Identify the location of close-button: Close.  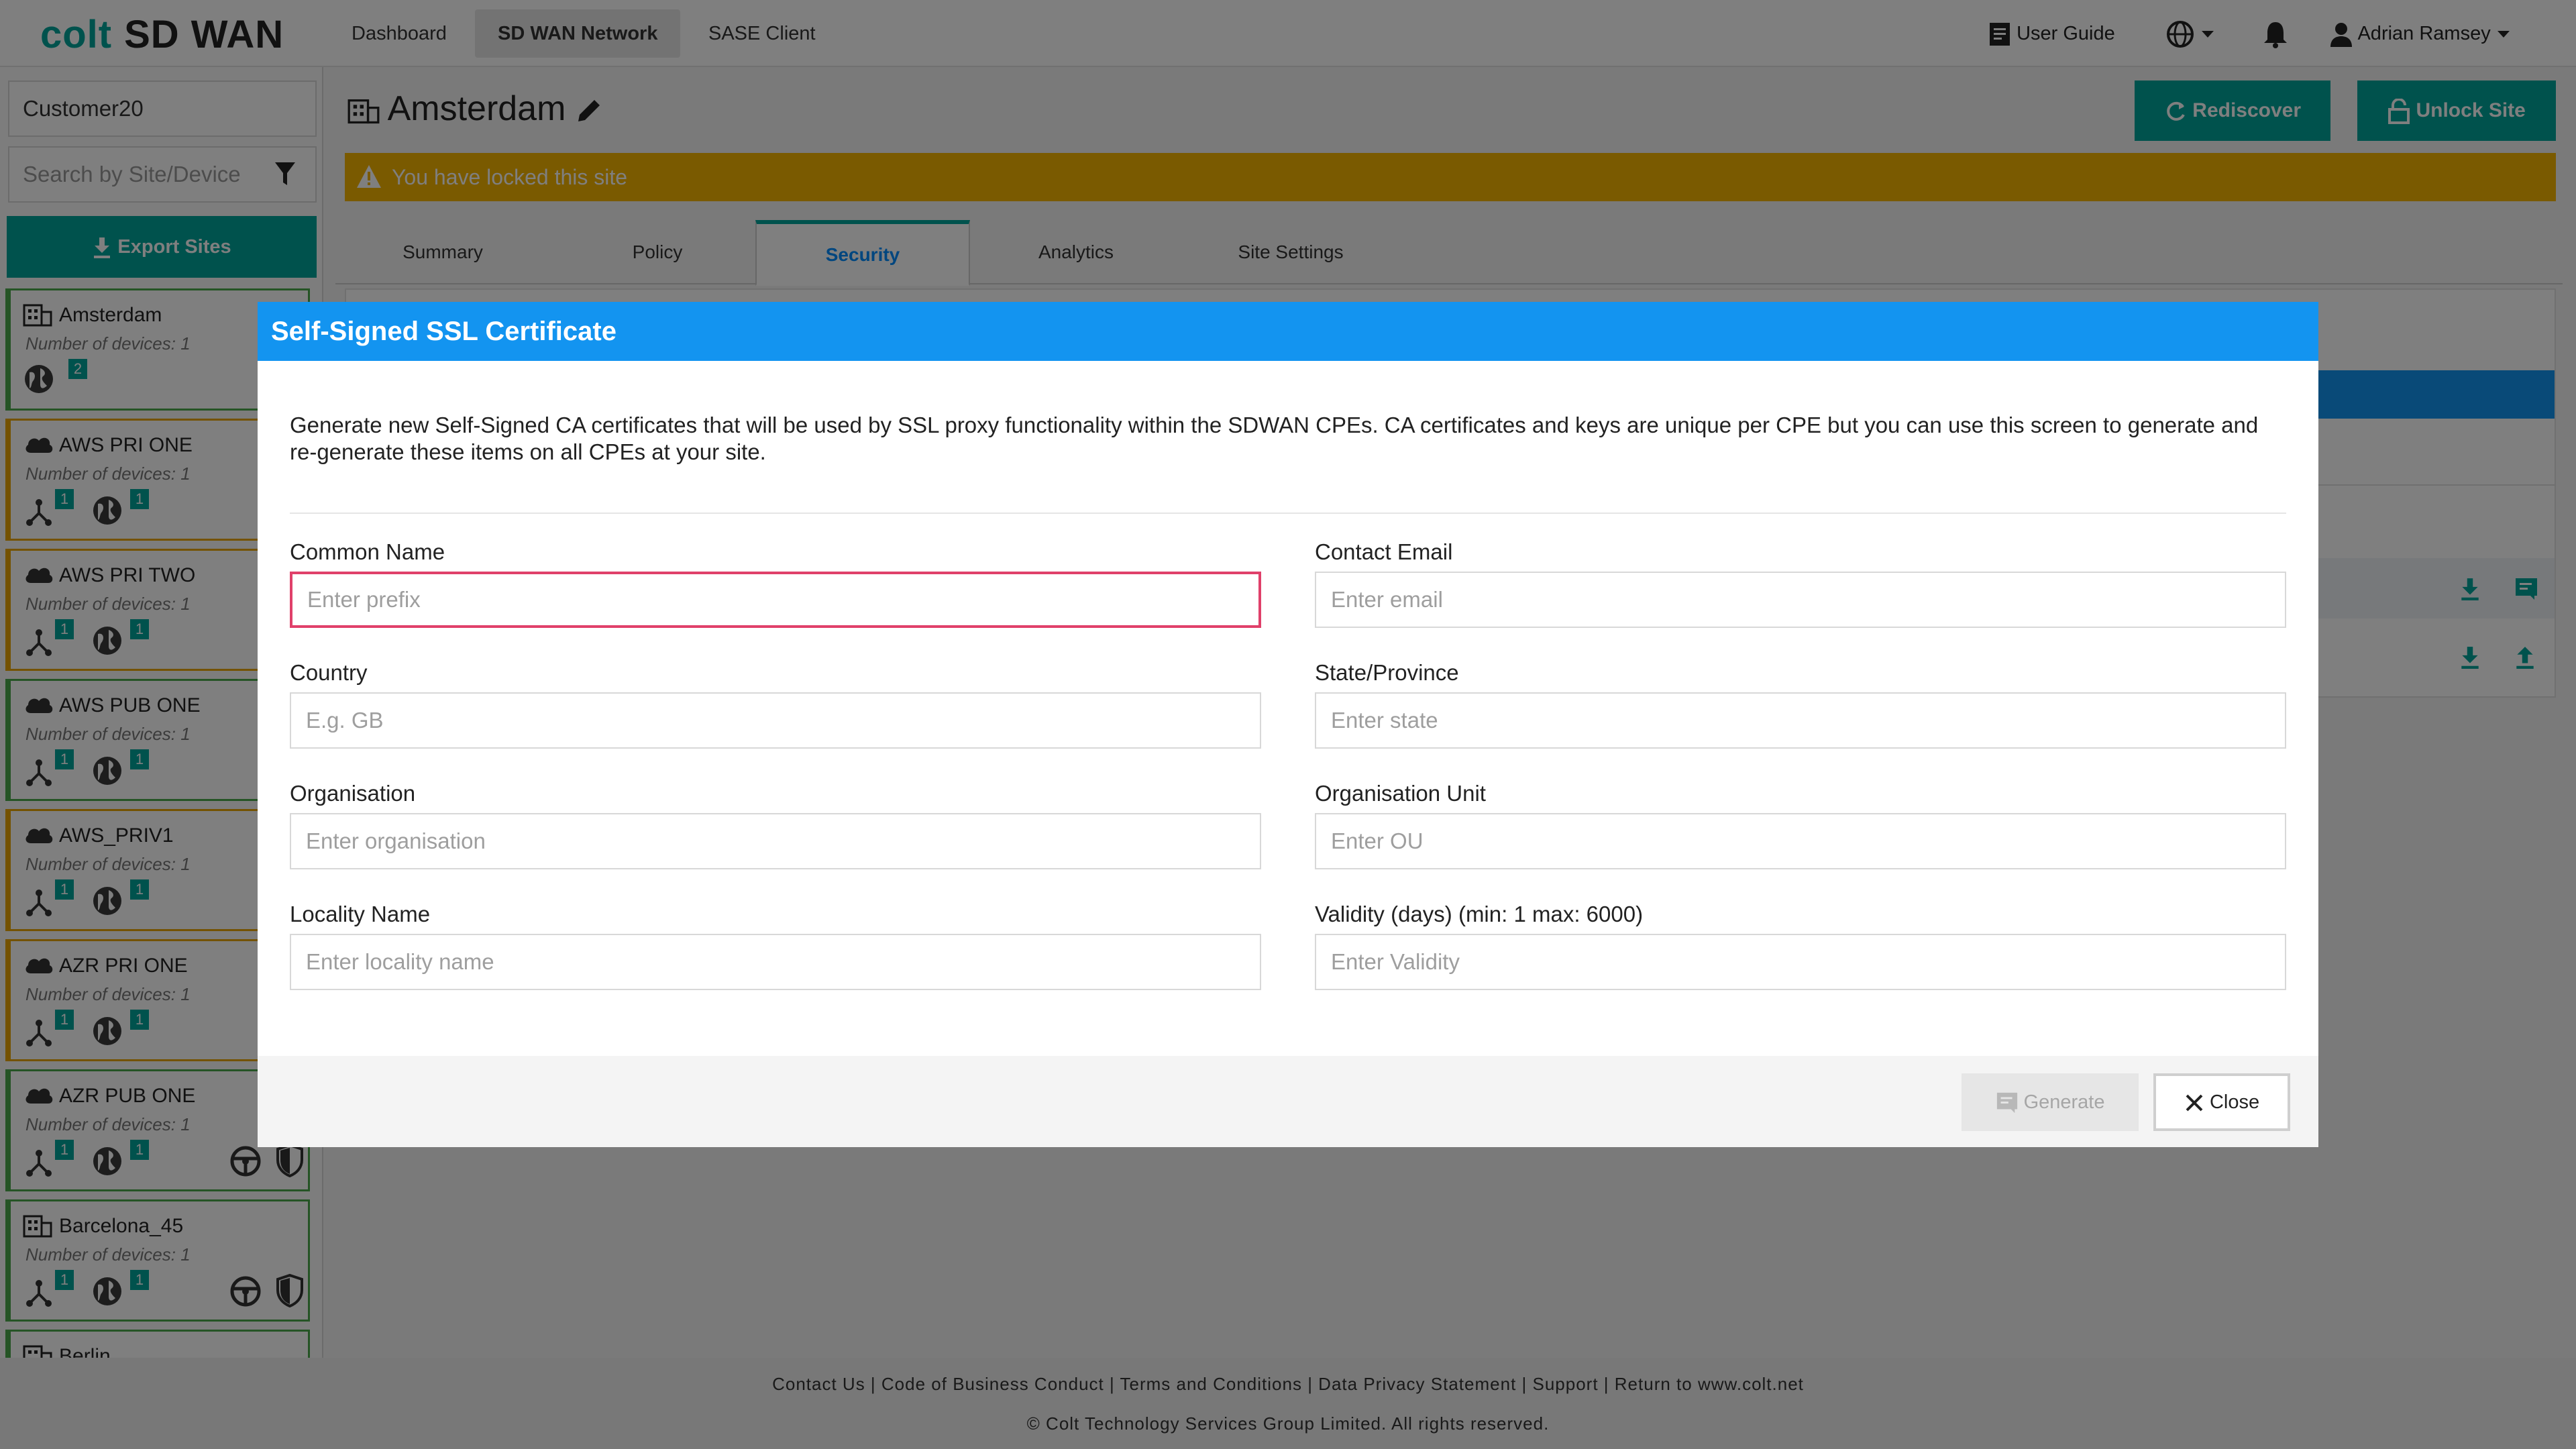
(2221, 1102).